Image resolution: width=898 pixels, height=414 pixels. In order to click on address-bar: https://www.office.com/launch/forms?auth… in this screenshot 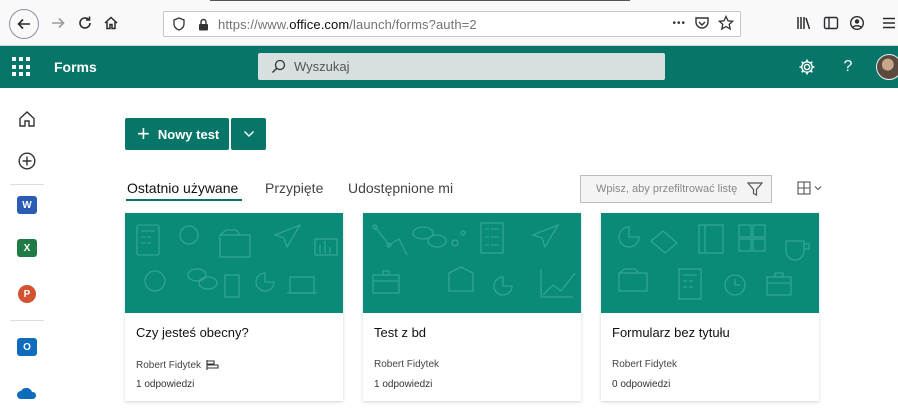, I will do `click(452, 24)`.